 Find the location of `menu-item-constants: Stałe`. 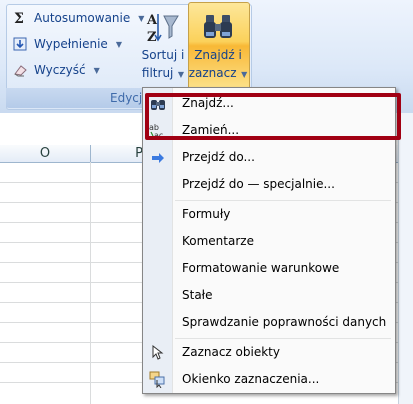

menu-item-constants: Stałe is located at coordinates (269, 295).